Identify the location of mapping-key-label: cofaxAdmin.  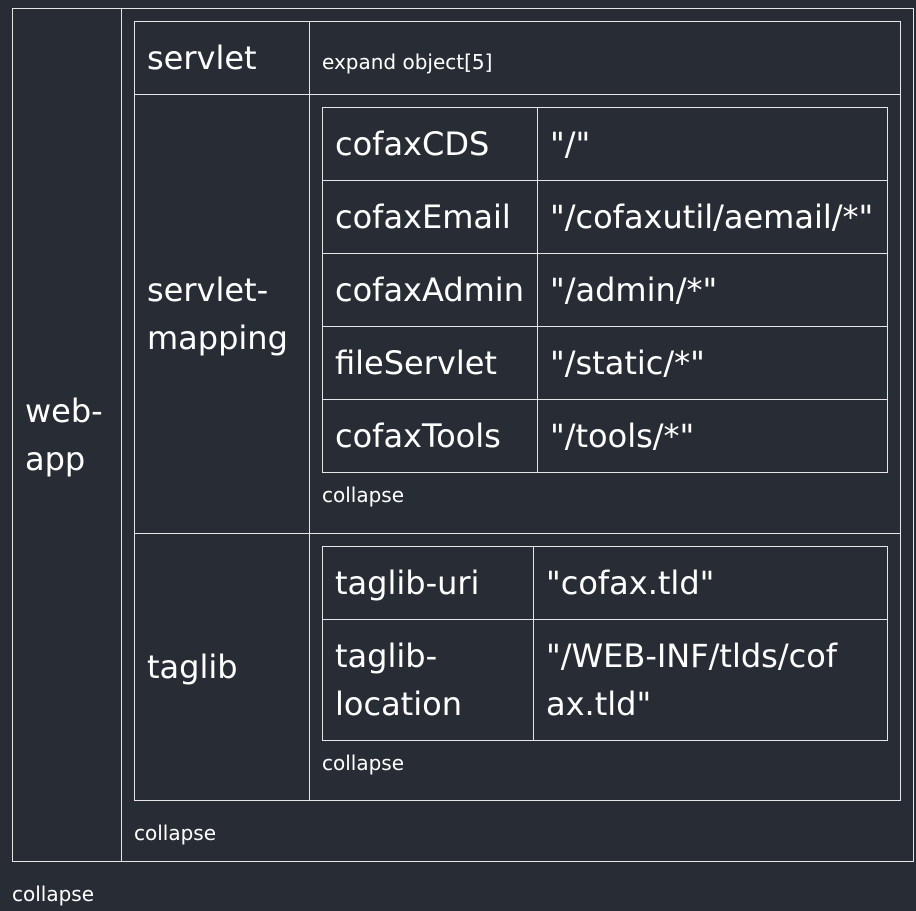
(429, 290).